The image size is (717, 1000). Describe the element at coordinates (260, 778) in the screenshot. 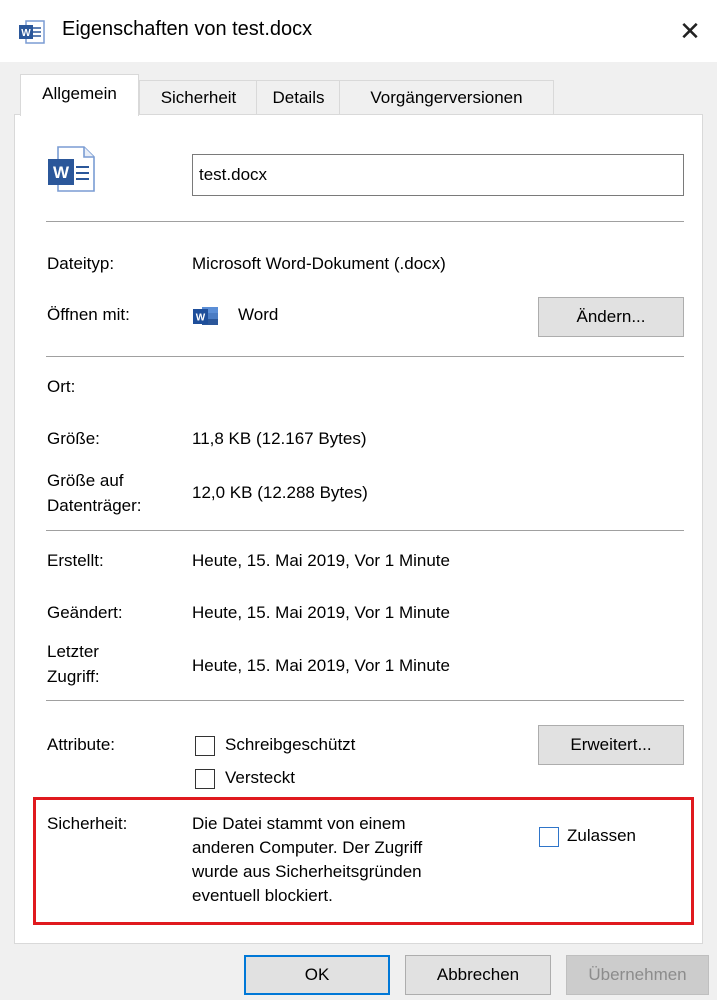

I see `hidden-label: Versteckt` at that location.